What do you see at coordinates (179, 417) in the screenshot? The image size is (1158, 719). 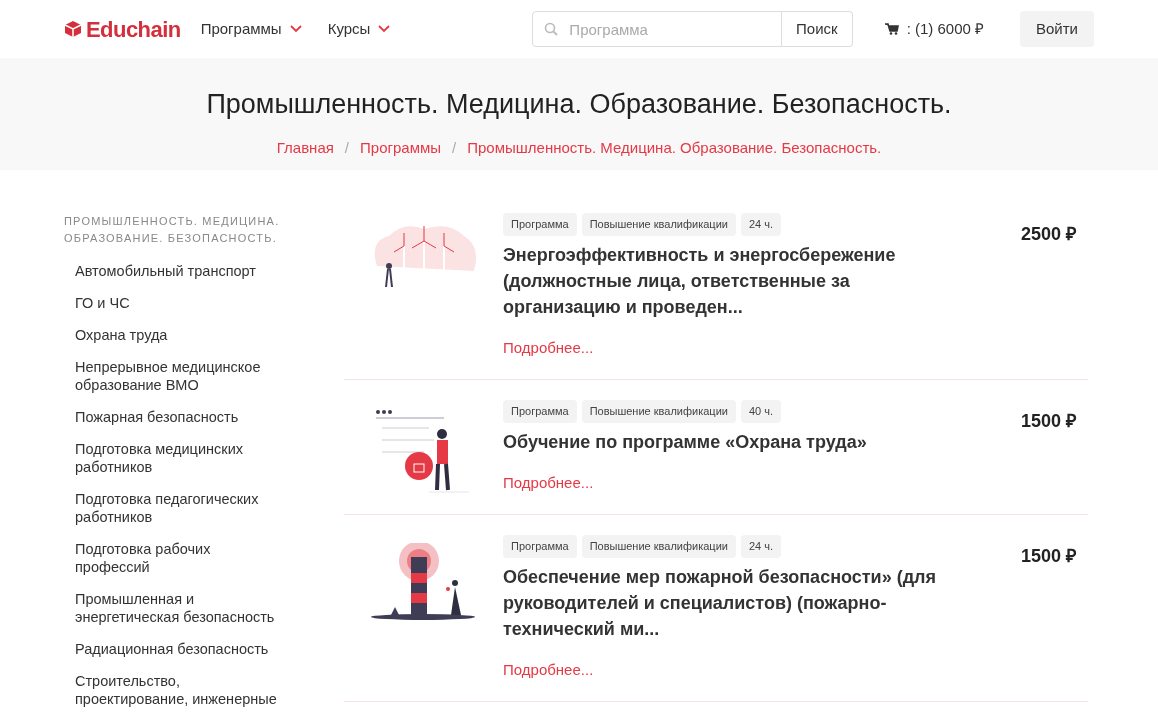 I see `sidebar-link: Пожарная безопасность` at bounding box center [179, 417].